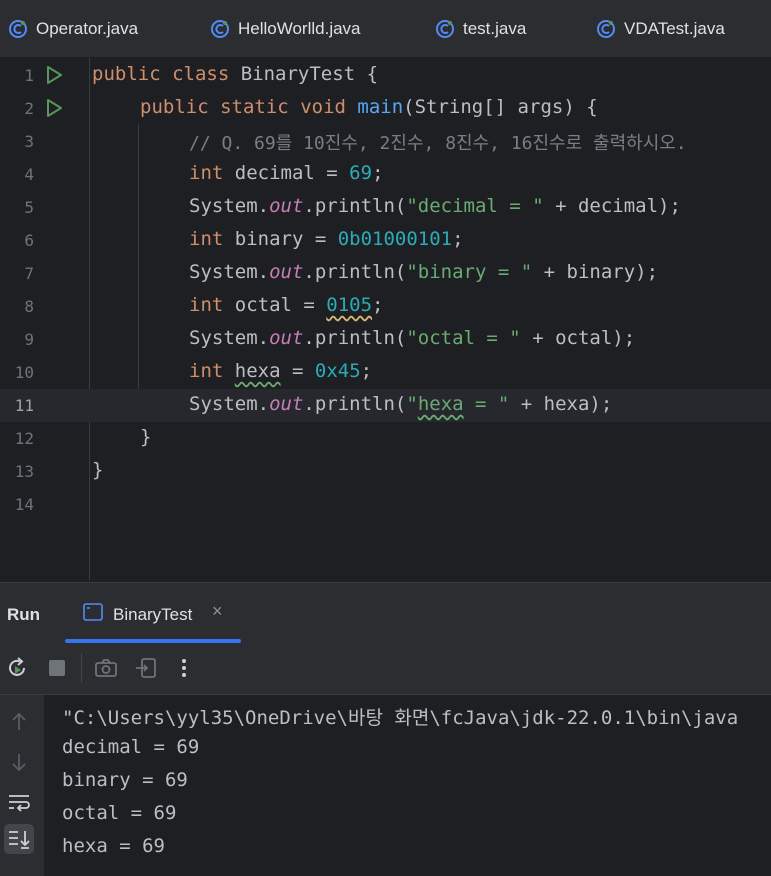 This screenshot has width=771, height=876. What do you see at coordinates (24, 614) in the screenshot?
I see `run-title: Run` at bounding box center [24, 614].